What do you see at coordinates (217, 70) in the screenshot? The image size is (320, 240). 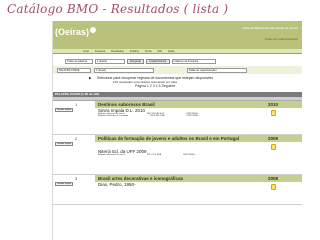 I see `location-select: Todas as Lojas/Coleções` at bounding box center [217, 70].